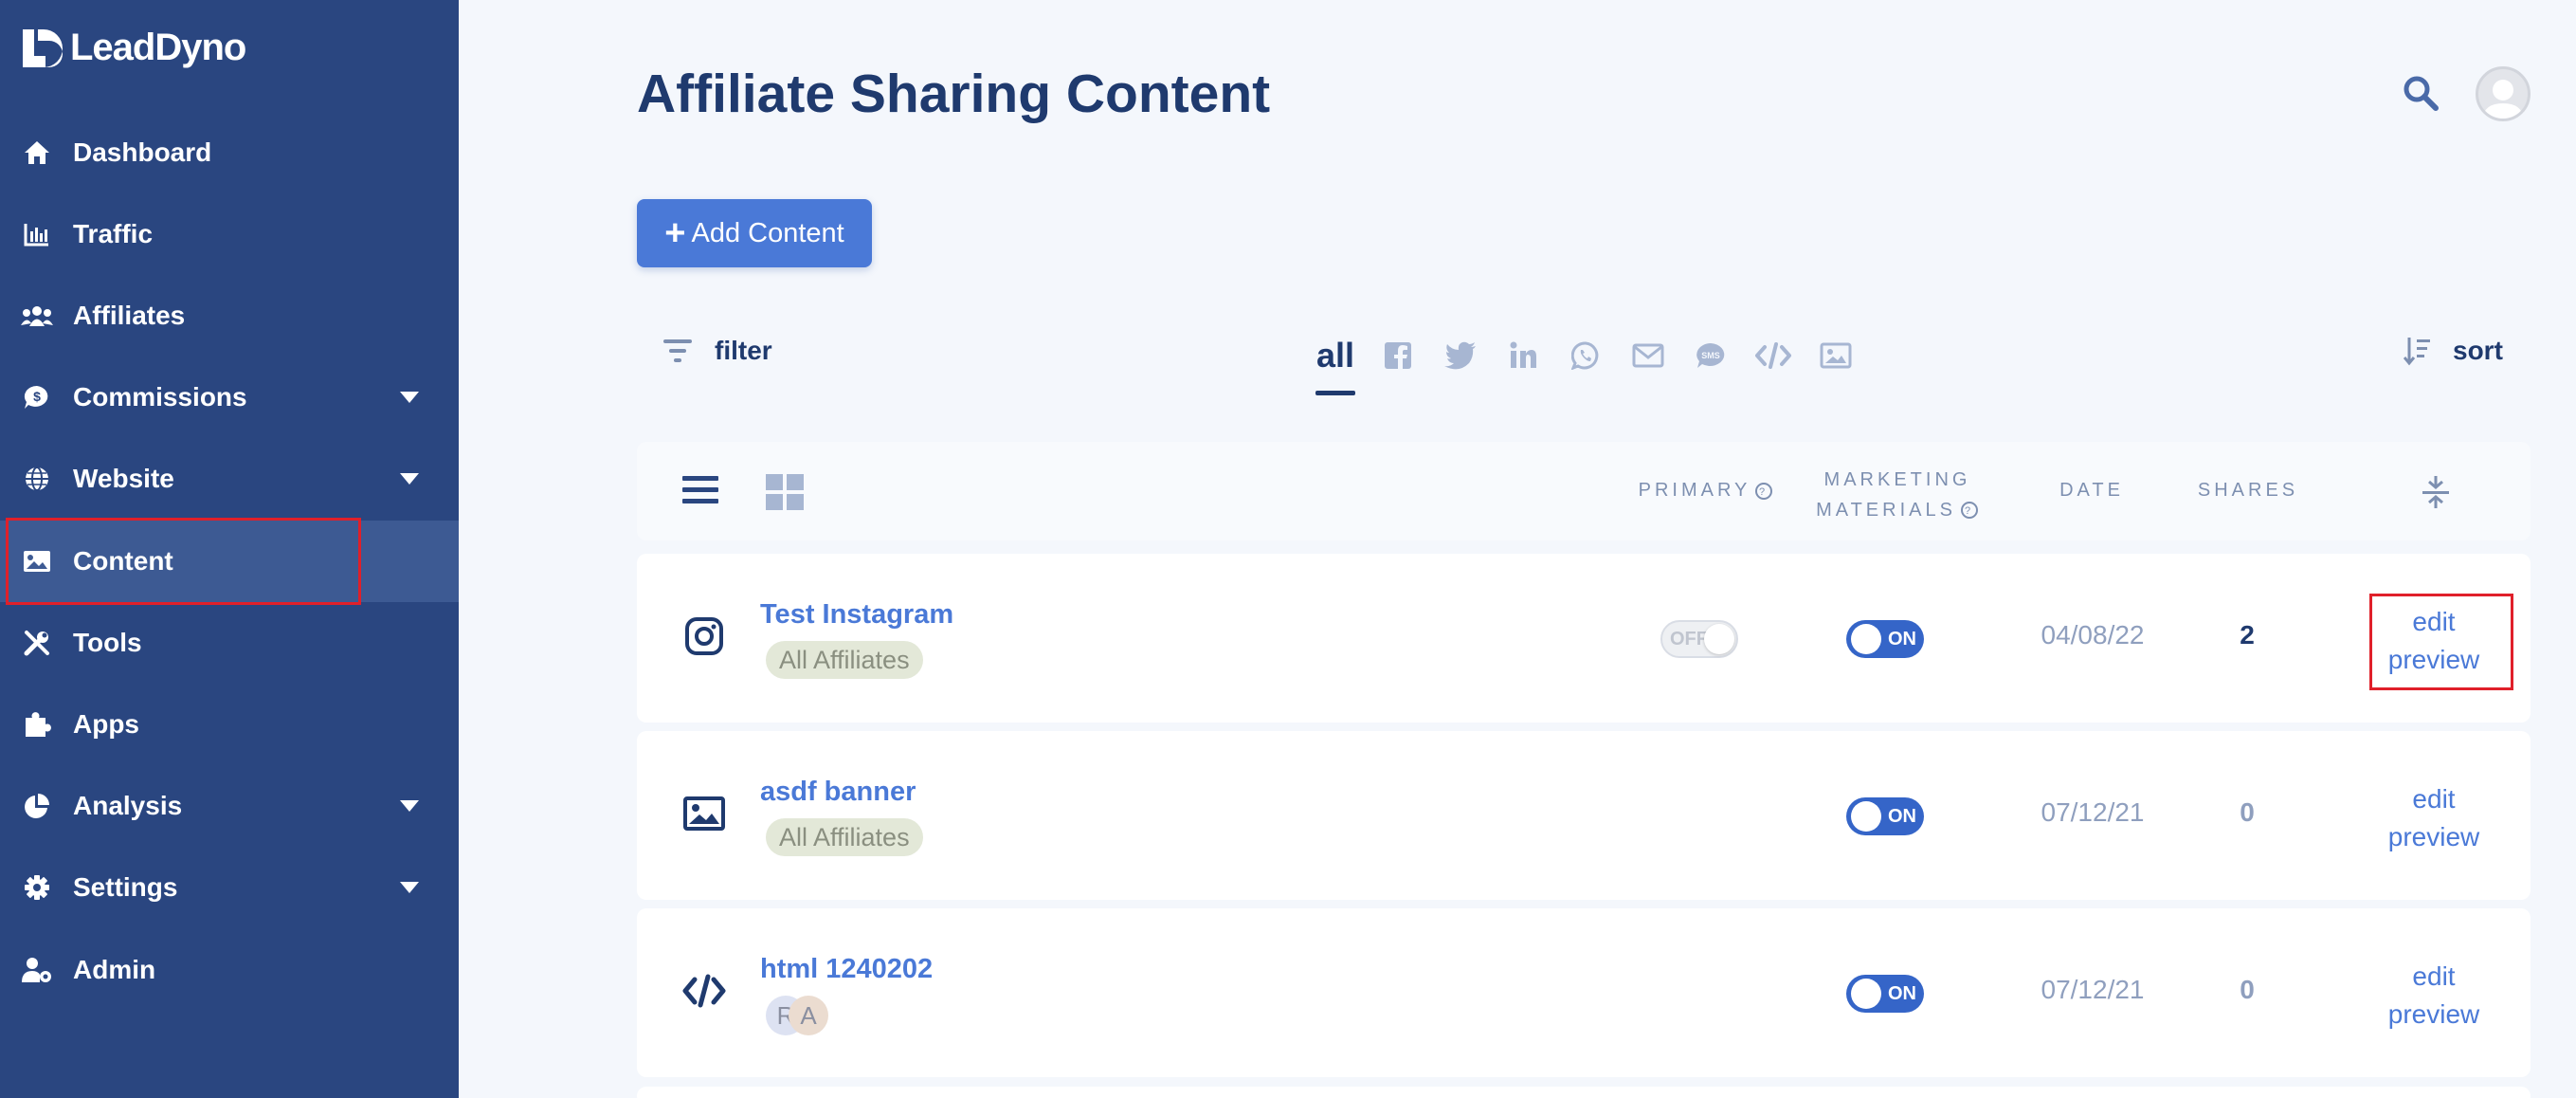 The image size is (2576, 1098). I want to click on instagram-icon, so click(704, 636).